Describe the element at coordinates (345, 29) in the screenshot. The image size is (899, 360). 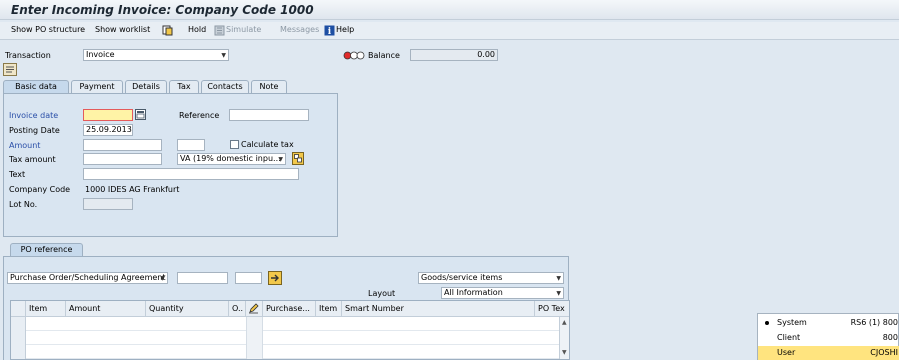
I see `help-button: Help` at that location.